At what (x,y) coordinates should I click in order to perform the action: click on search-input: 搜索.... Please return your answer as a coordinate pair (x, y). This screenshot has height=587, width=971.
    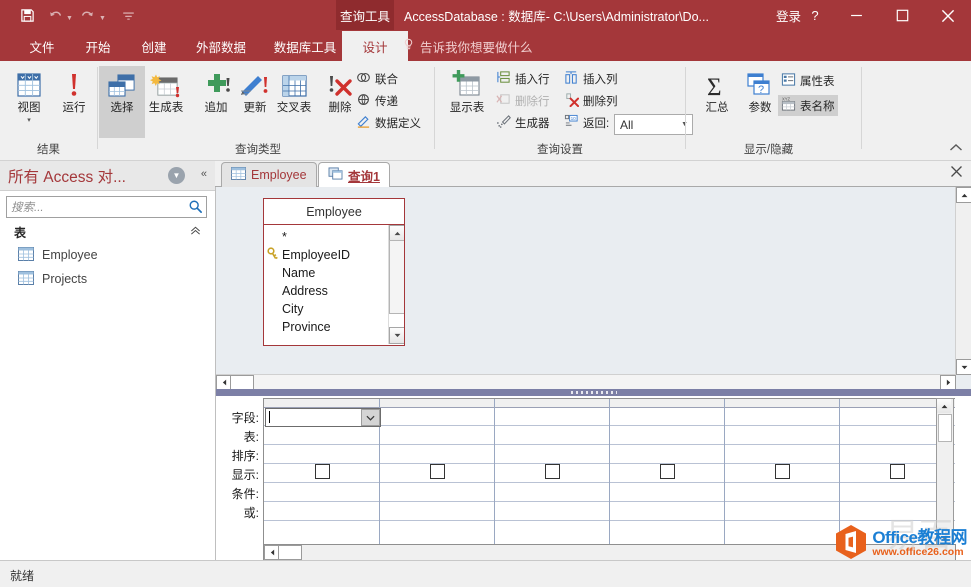
    Looking at the image, I should click on (27, 207).